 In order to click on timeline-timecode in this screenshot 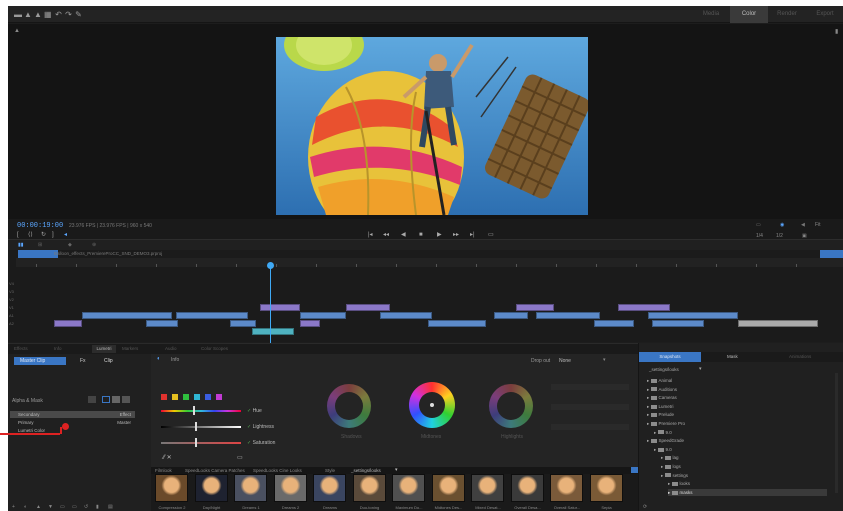, I will do `click(38, 254)`.